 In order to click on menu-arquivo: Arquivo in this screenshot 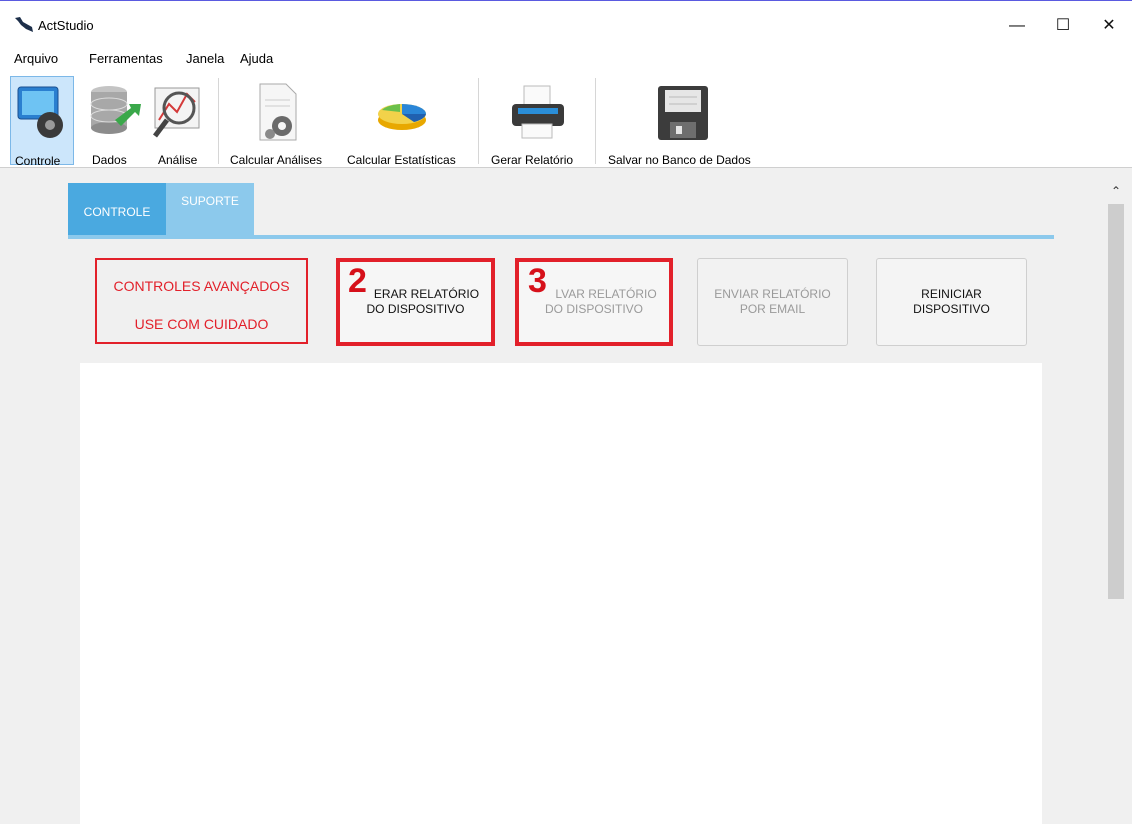, I will do `click(36, 58)`.